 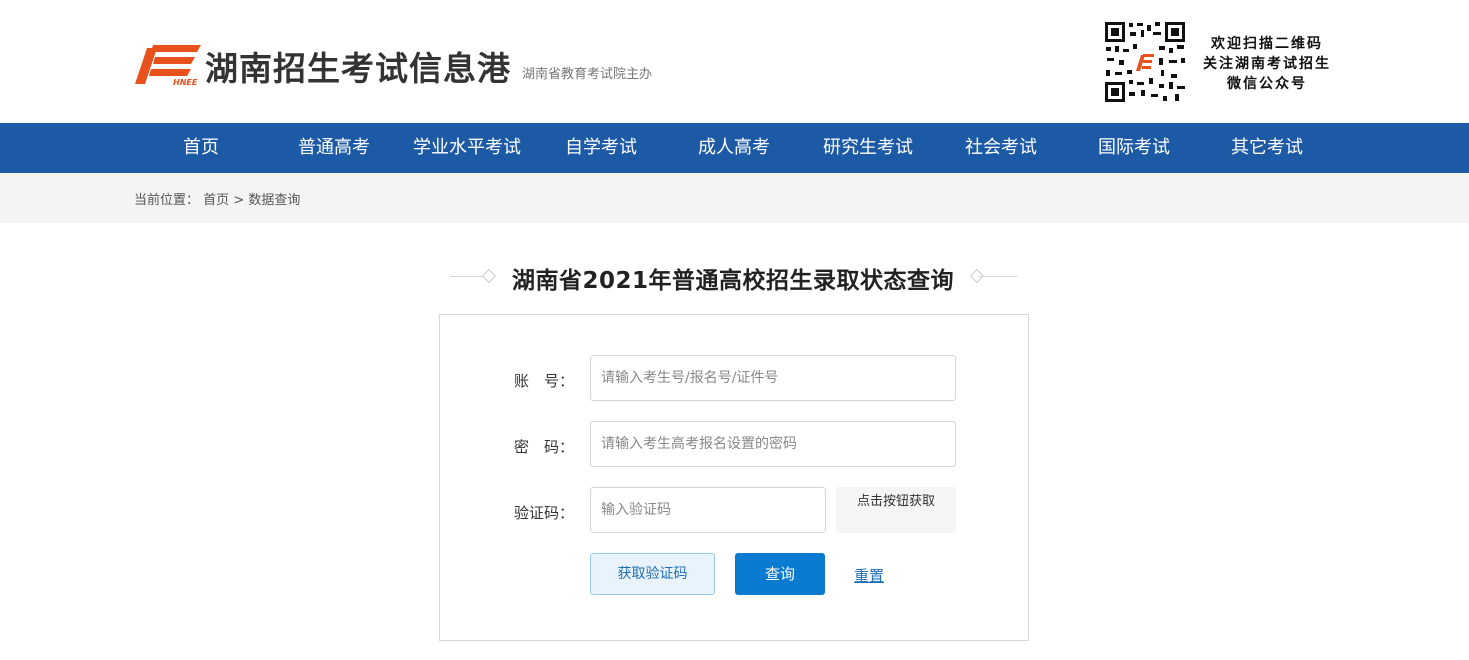 I want to click on breadcrumb-bar: 当前位置： 首页 > 数据查询, so click(x=734, y=198).